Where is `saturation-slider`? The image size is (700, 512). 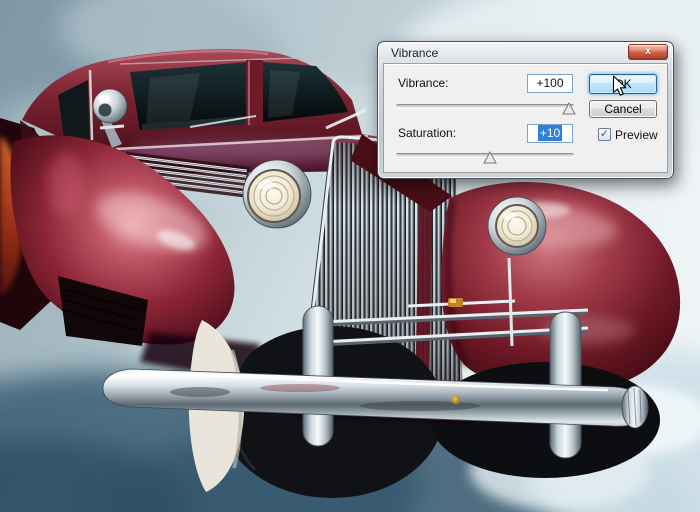
saturation-slider is located at coordinates (485, 157).